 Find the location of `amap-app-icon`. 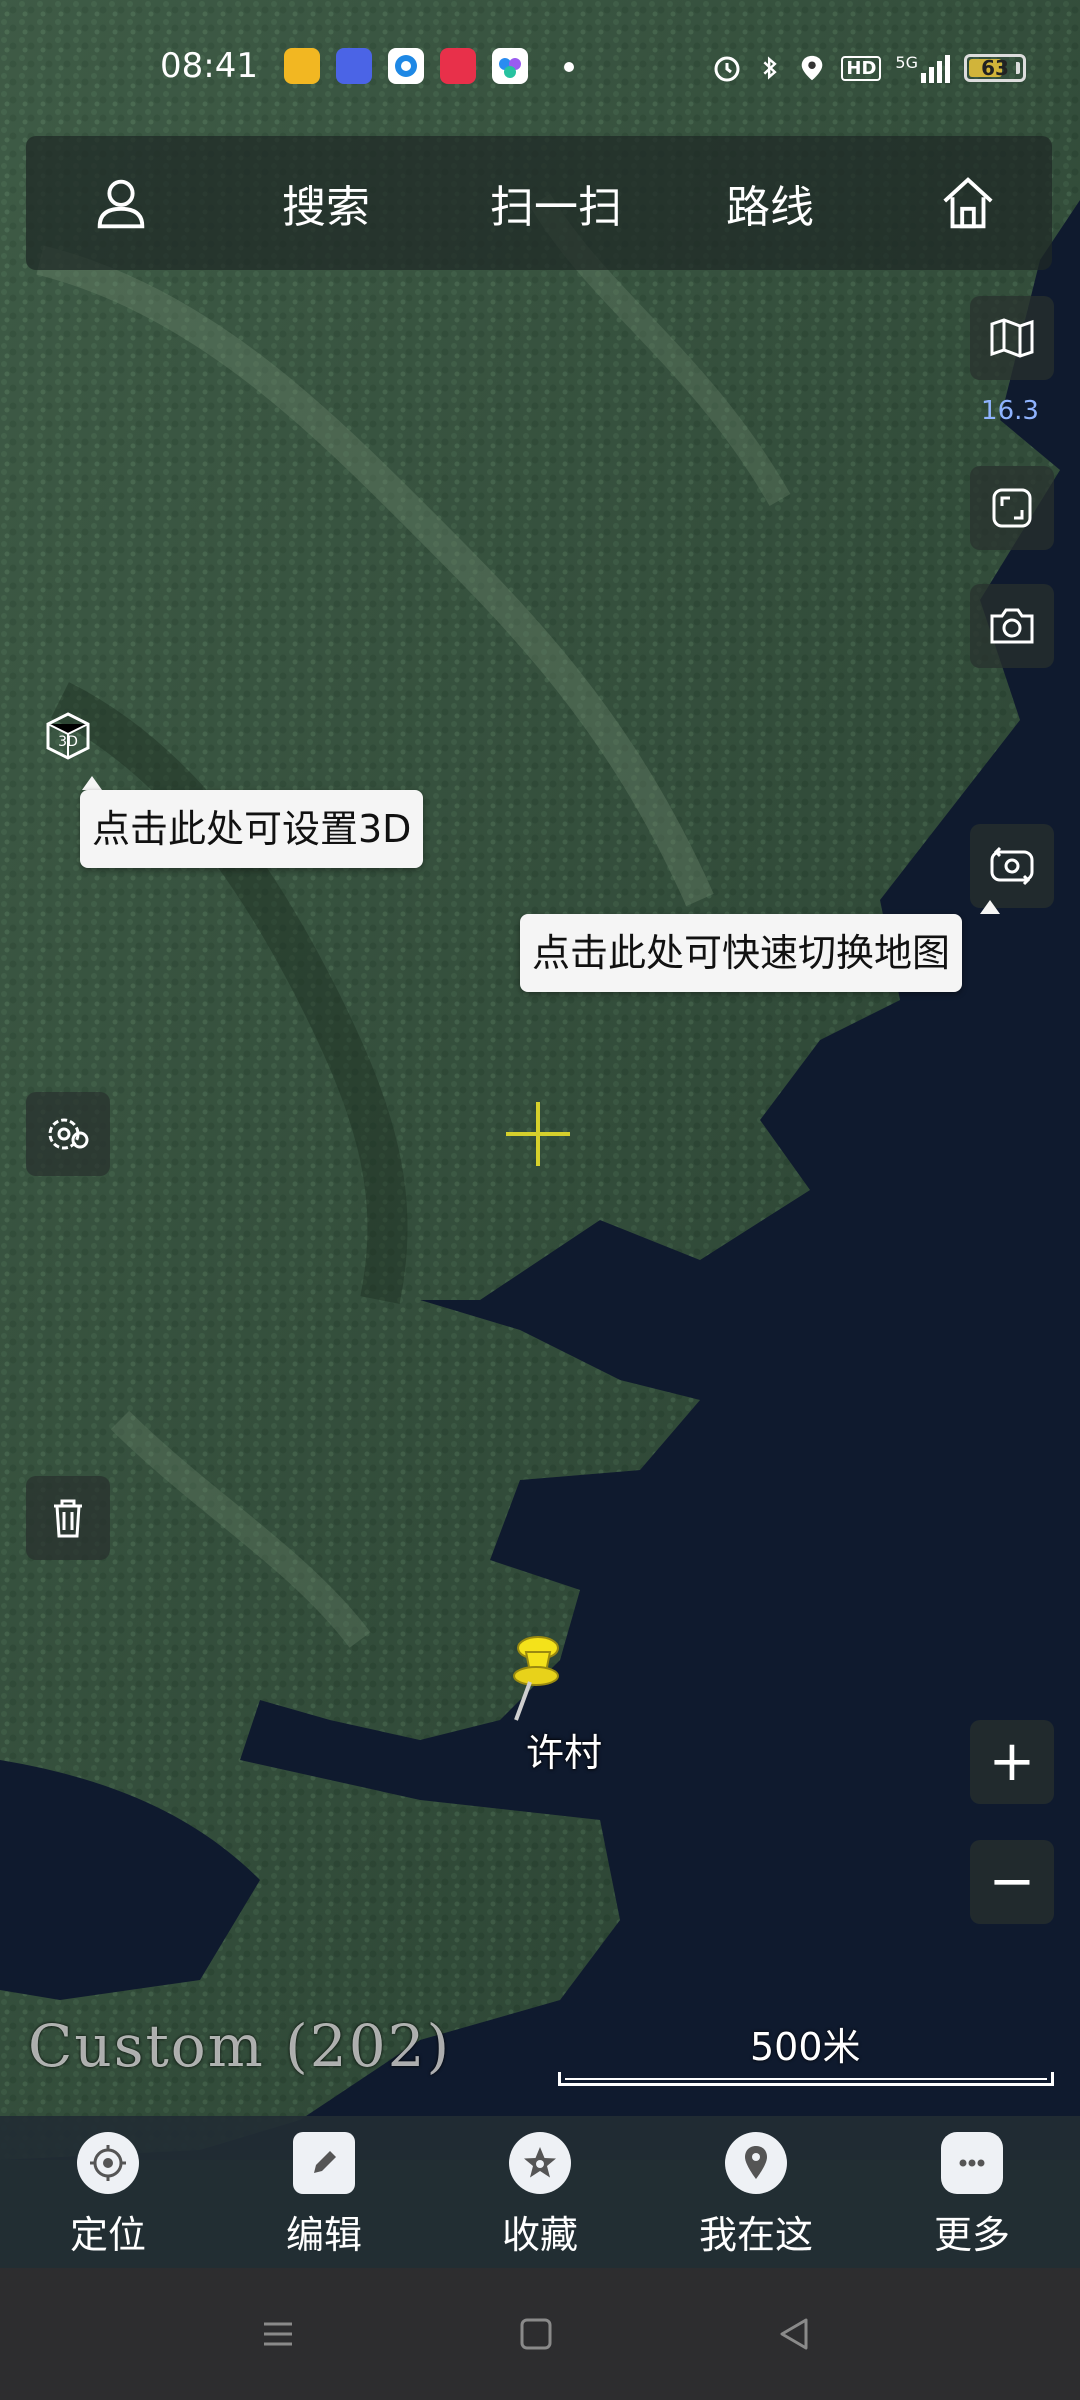

amap-app-icon is located at coordinates (302, 66).